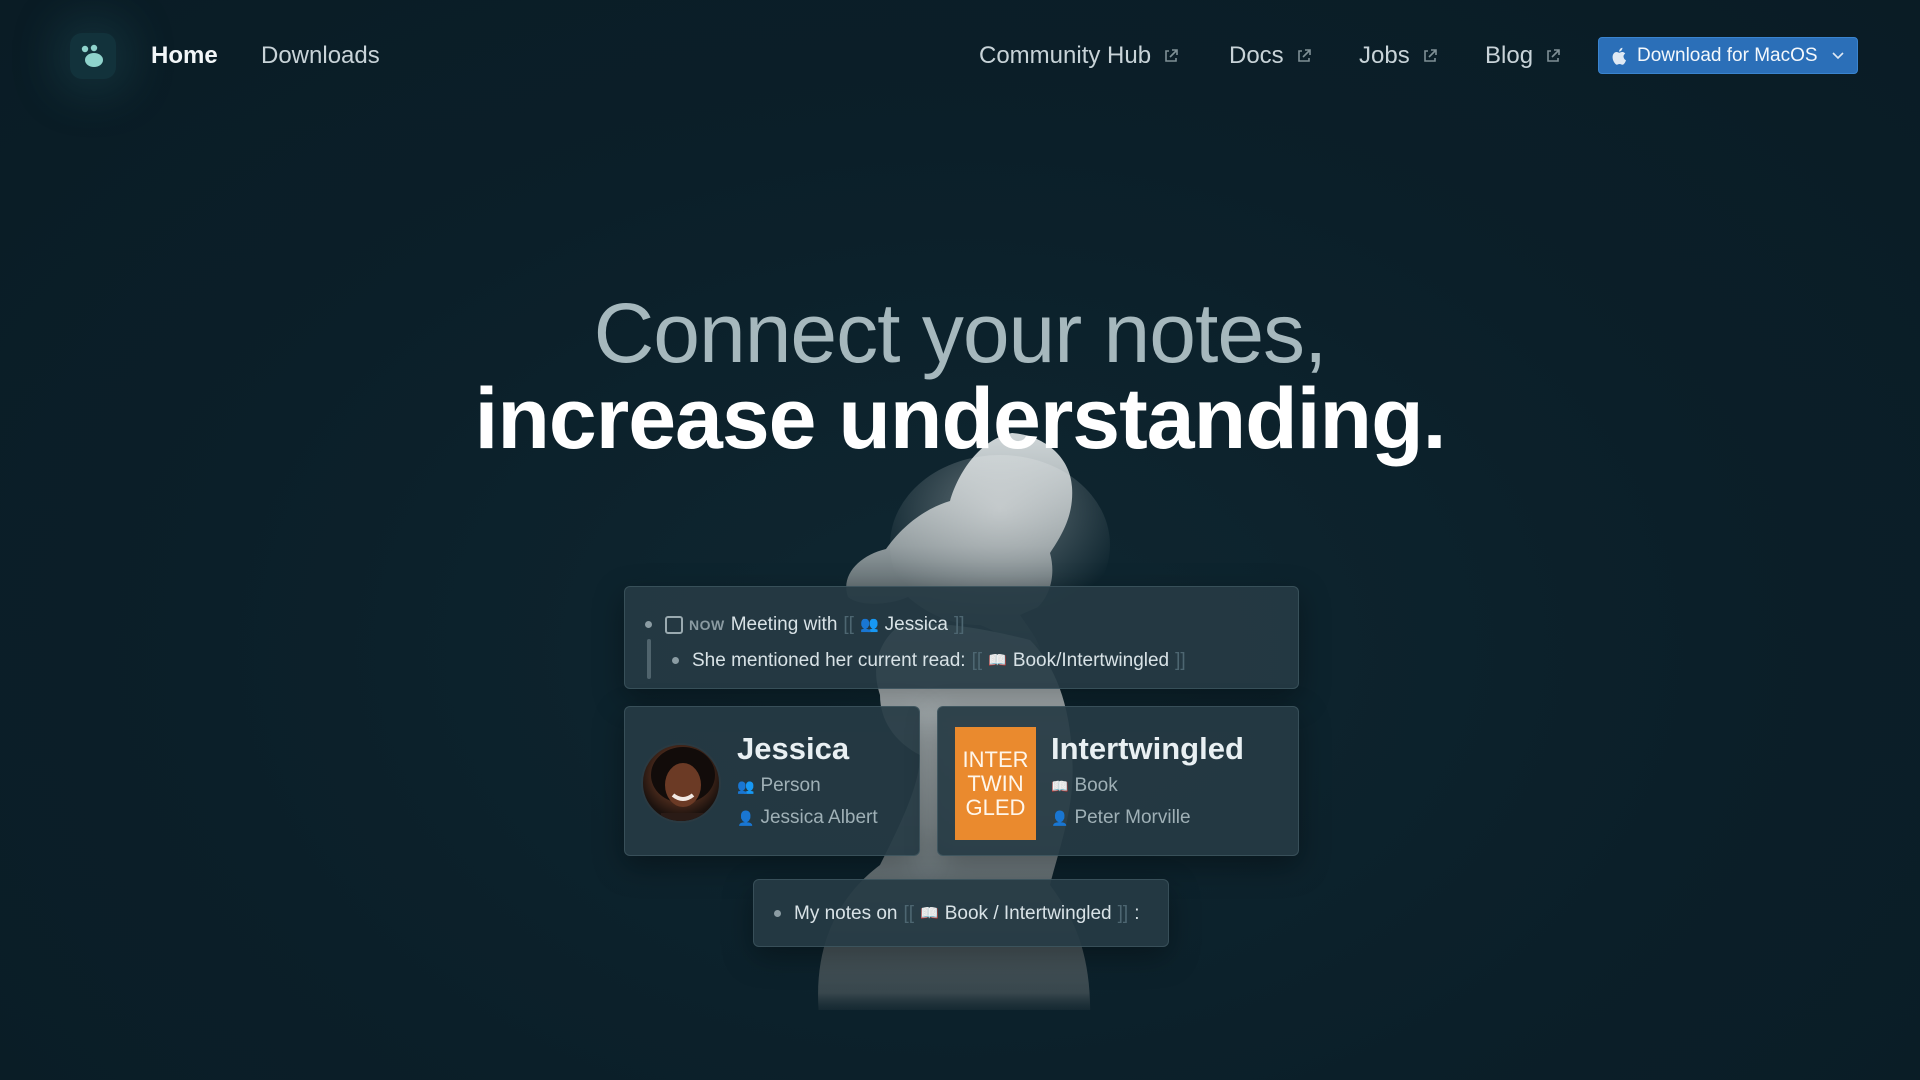 The image size is (1920, 1080). I want to click on card-type: Book, so click(1096, 785).